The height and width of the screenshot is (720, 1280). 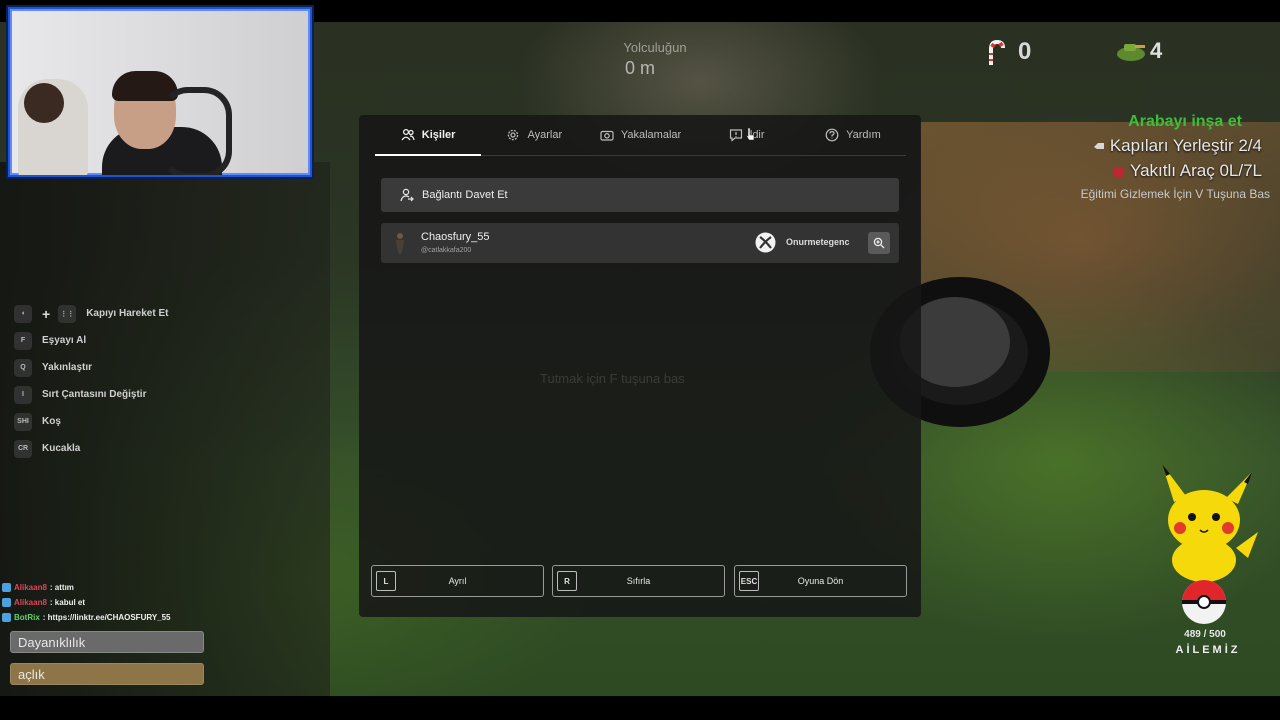 What do you see at coordinates (27, 617) in the screenshot?
I see `chat-username: BotRix` at bounding box center [27, 617].